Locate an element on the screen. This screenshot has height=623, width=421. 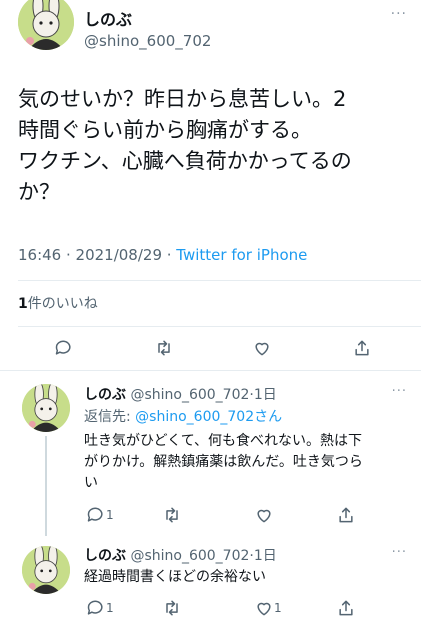
reply-text: 経過時間書くほどの余裕ない is located at coordinates (244, 577).